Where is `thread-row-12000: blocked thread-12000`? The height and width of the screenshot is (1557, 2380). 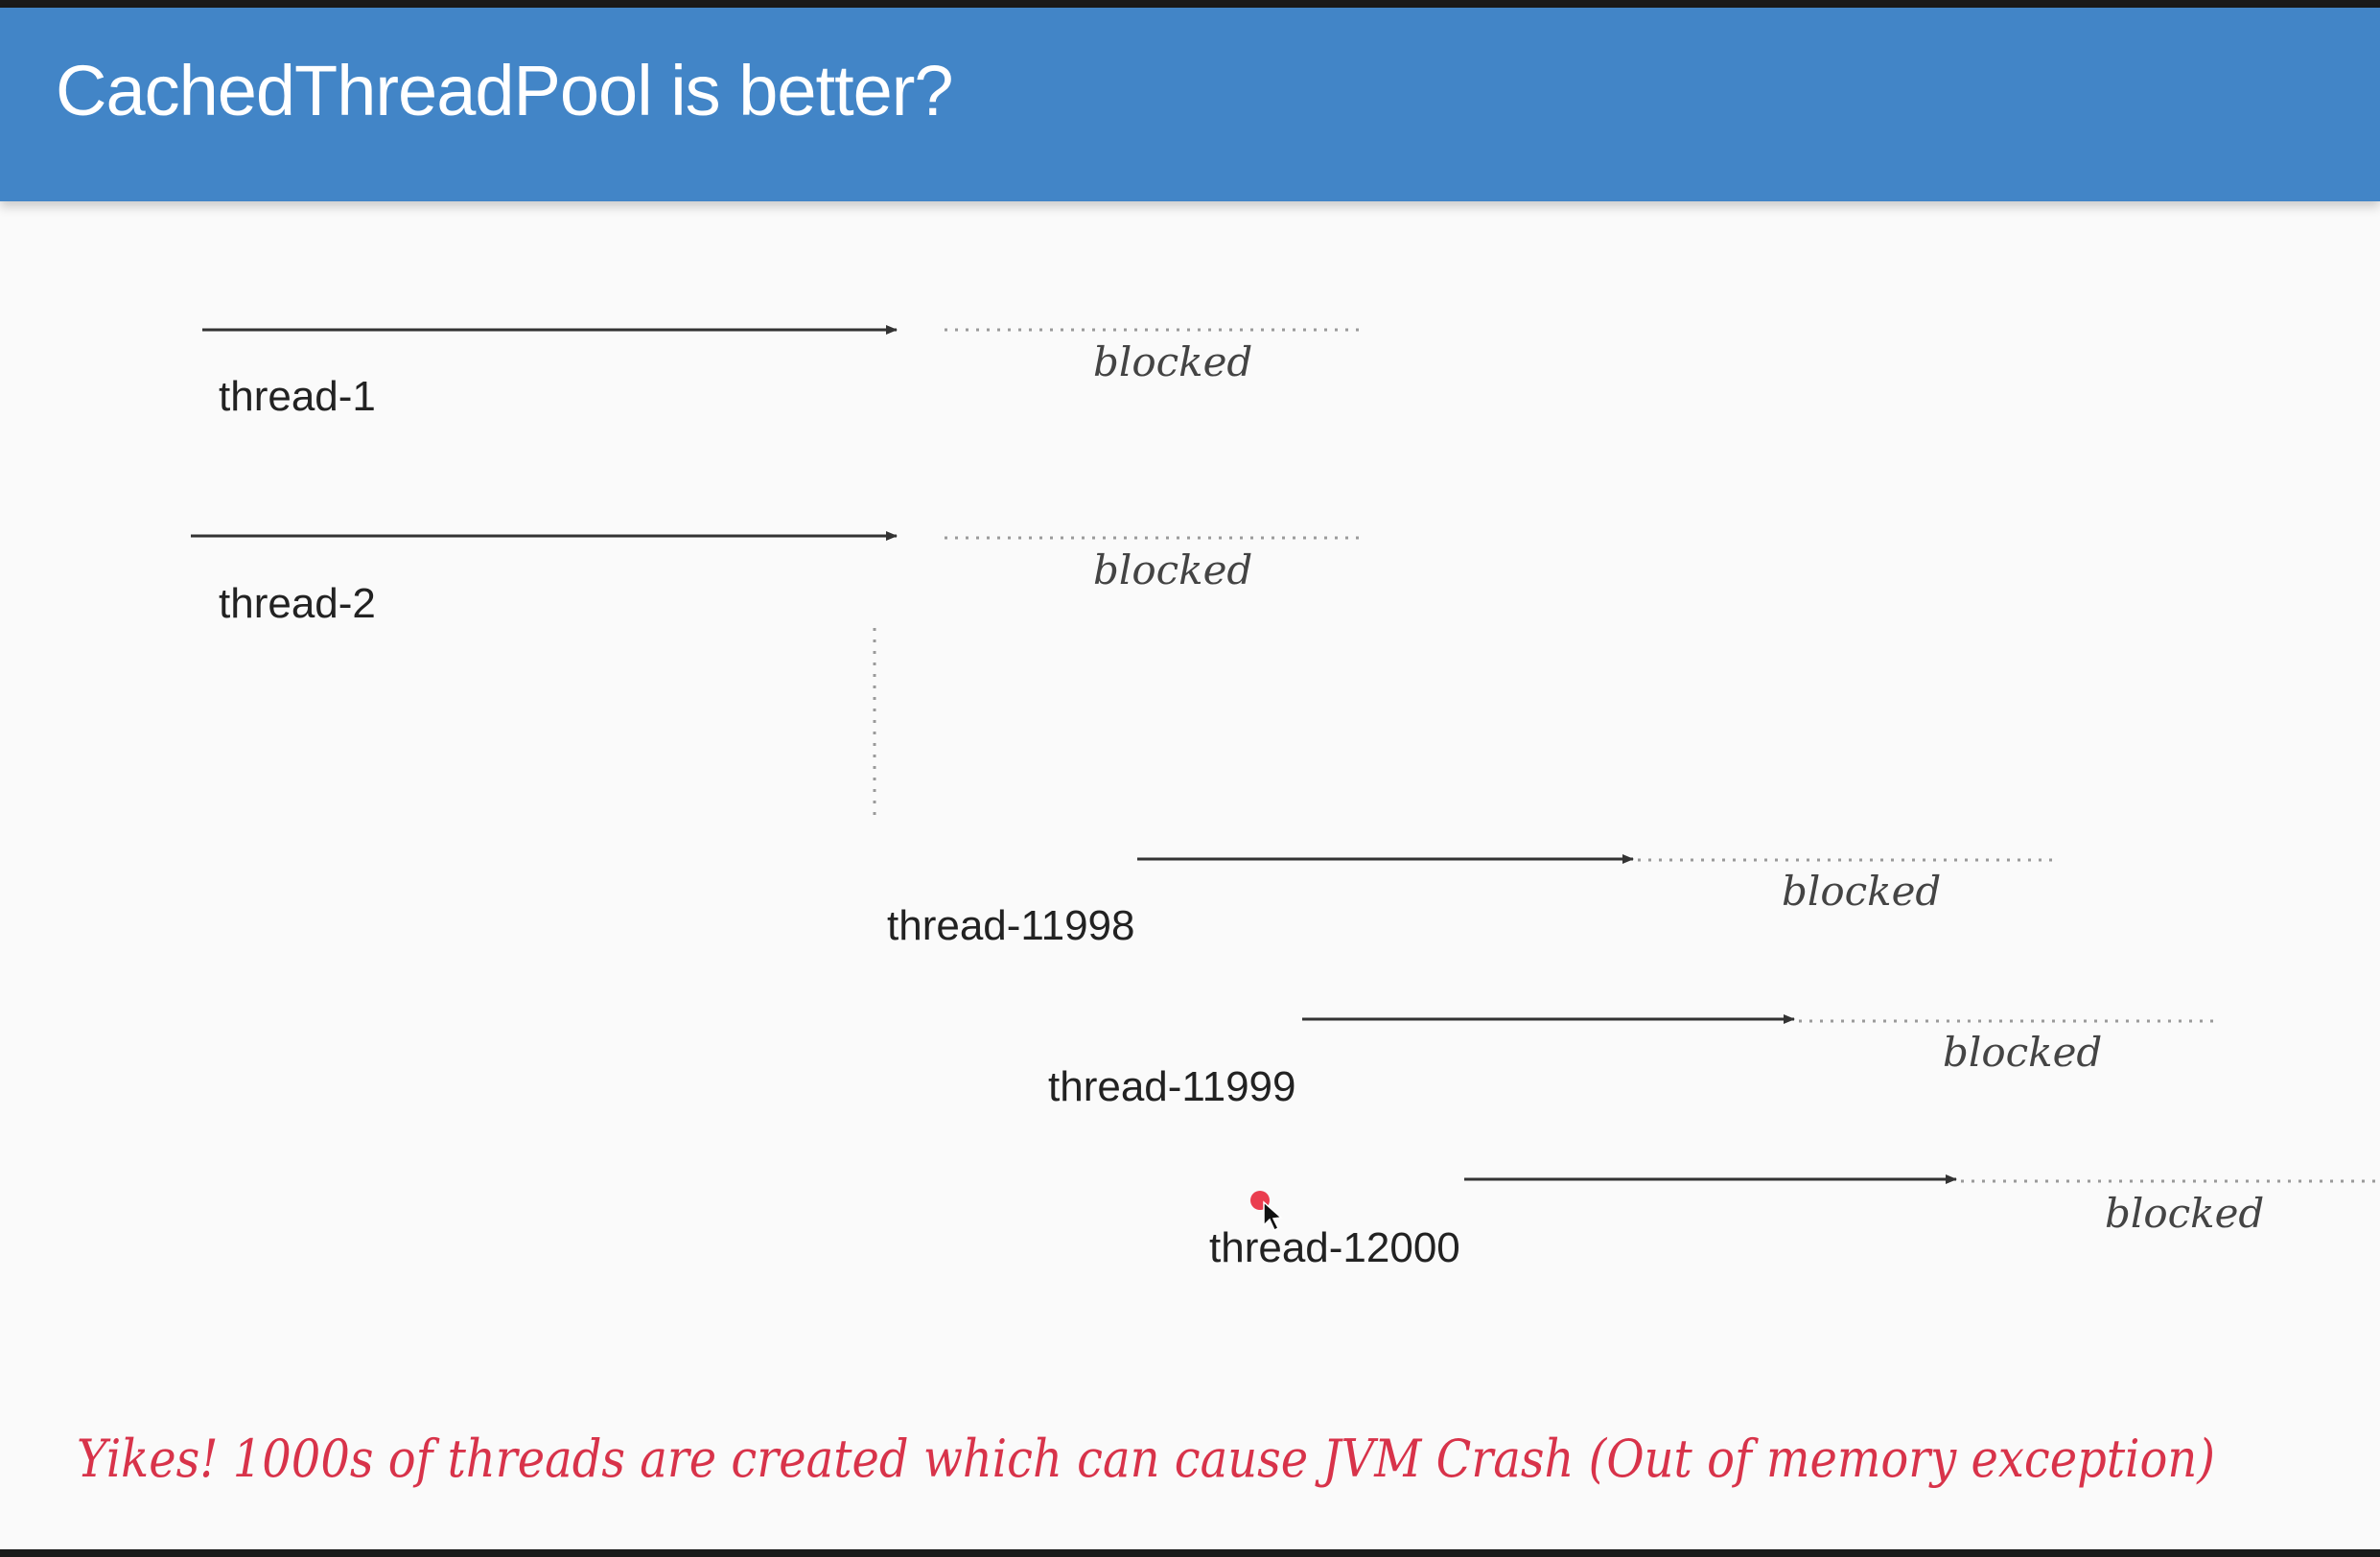 thread-row-12000: blocked thread-12000 is located at coordinates (1792, 1222).